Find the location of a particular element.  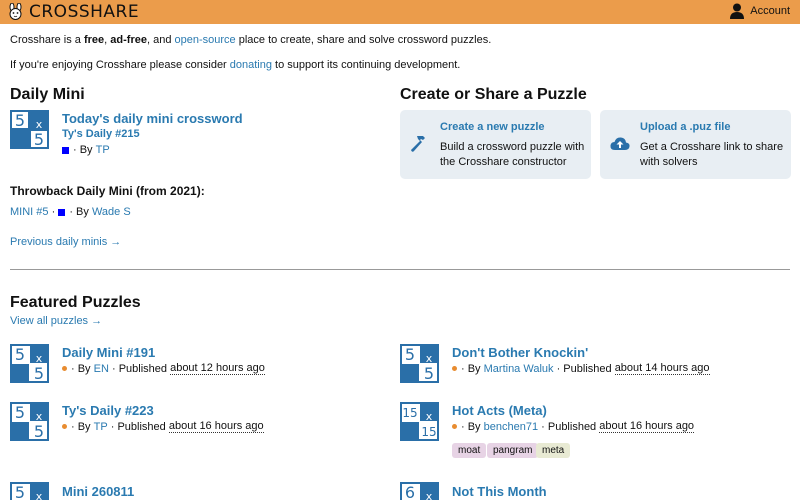

logo-text: CROSSHARE is located at coordinates (84, 12).